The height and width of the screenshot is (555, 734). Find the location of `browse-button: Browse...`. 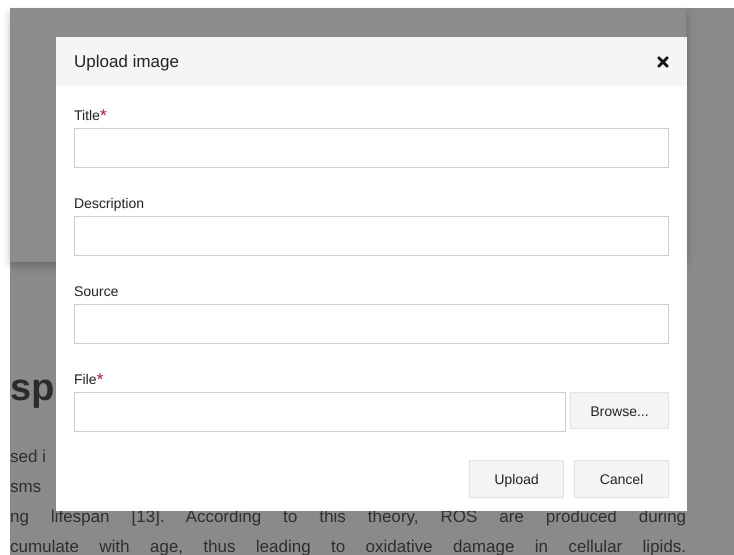

browse-button: Browse... is located at coordinates (619, 410).